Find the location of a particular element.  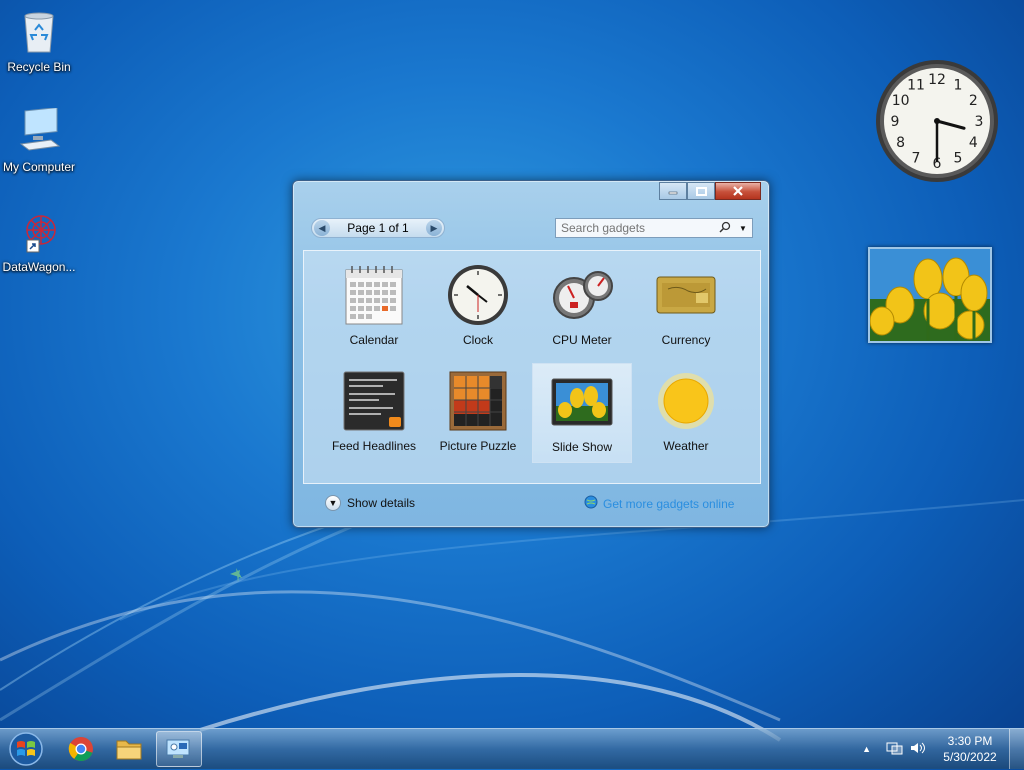

computer-icon is located at coordinates (39, 131).